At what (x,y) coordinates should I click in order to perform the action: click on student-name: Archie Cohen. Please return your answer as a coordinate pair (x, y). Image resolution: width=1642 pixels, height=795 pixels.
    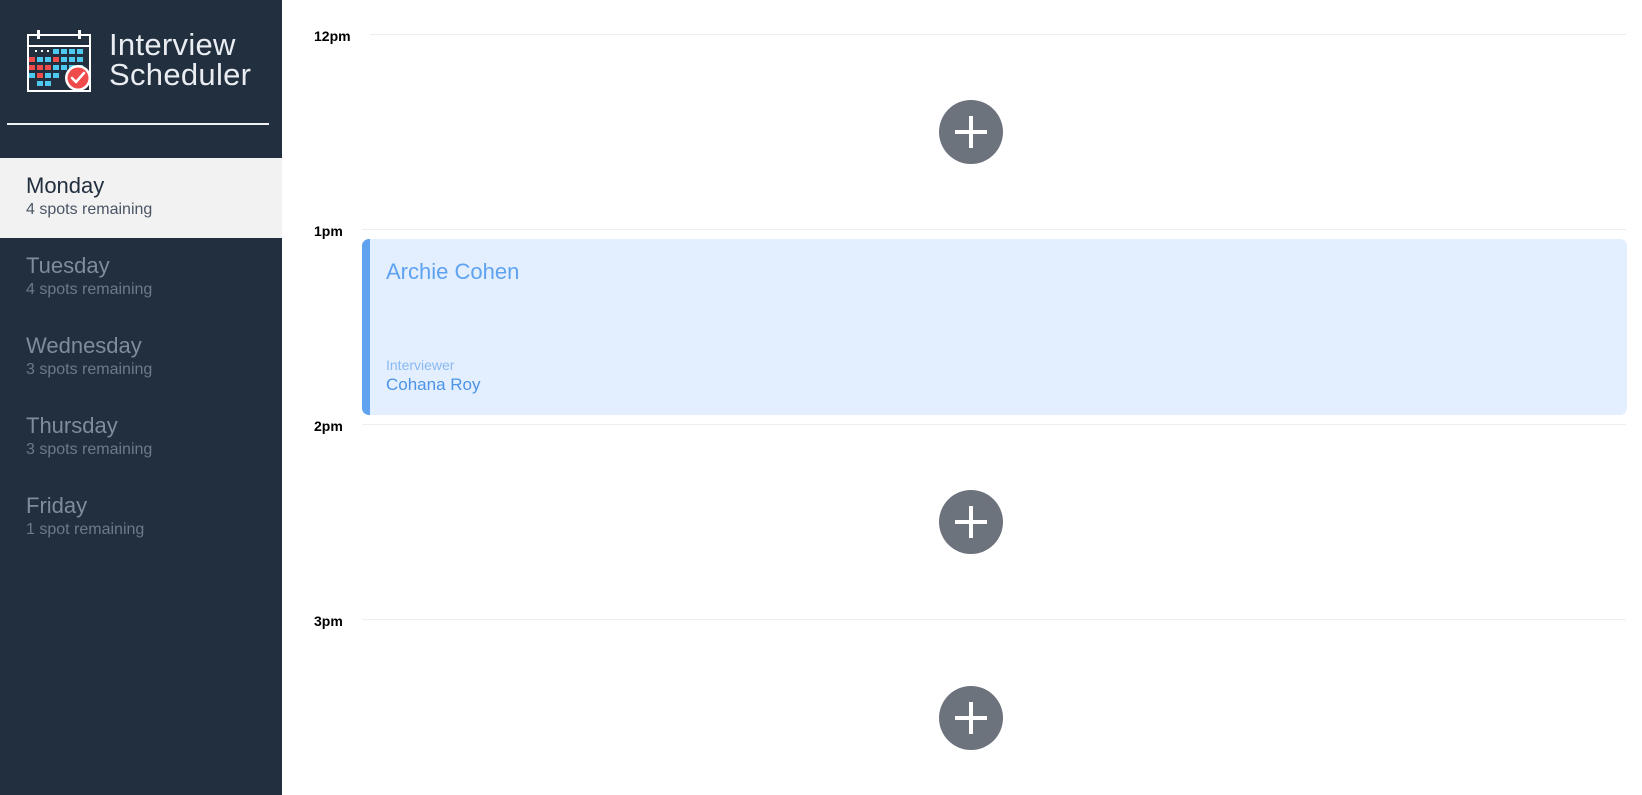
    Looking at the image, I should click on (453, 271).